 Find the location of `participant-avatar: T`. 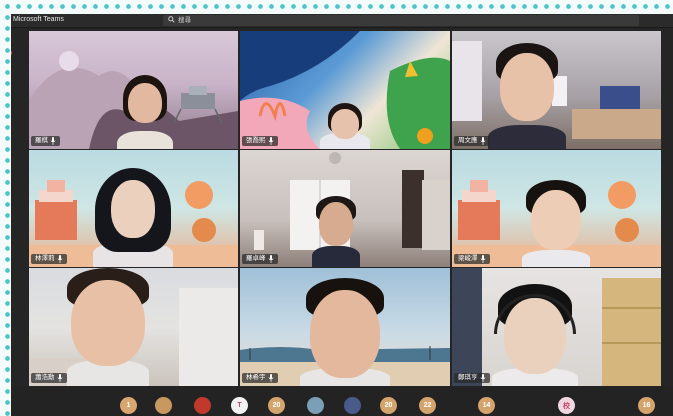

participant-avatar: T is located at coordinates (239, 405).